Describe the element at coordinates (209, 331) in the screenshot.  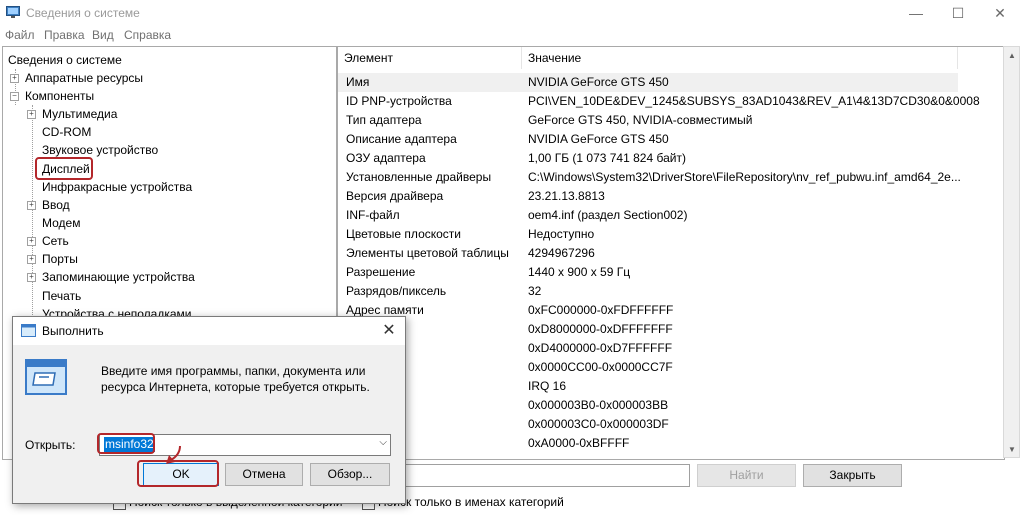
I see `run-dialog-titlebar: Выполнить ✕` at that location.